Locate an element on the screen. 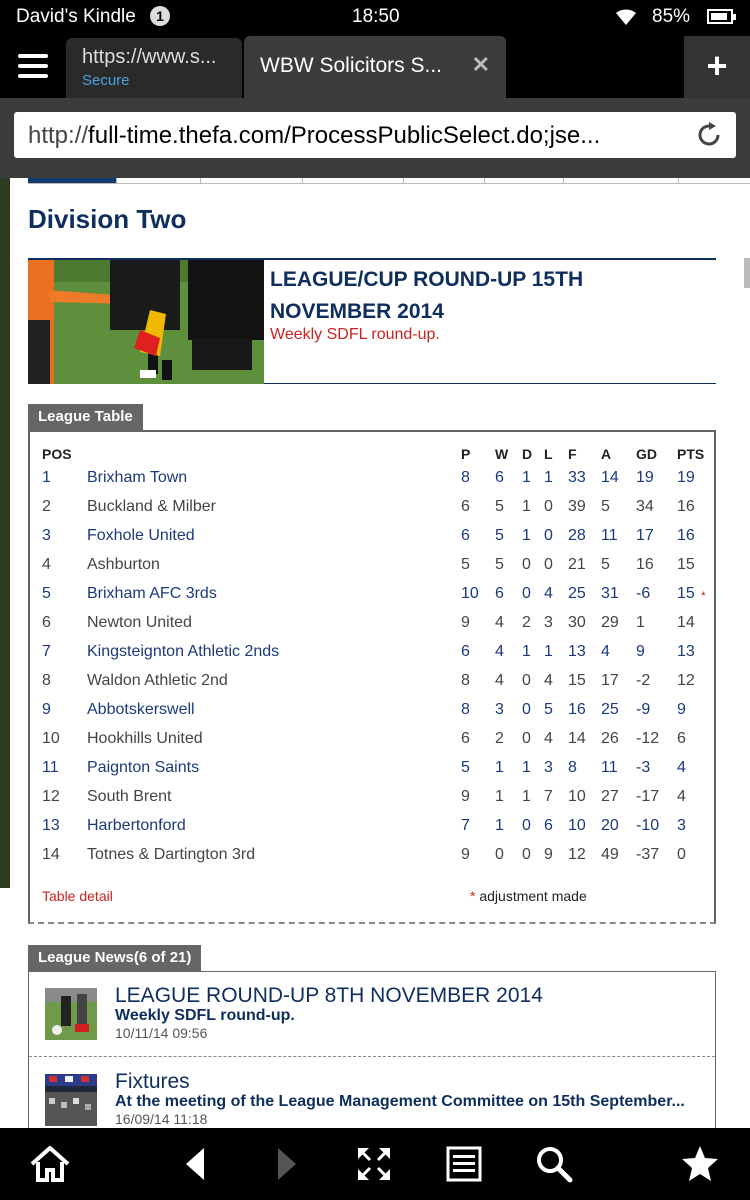 The width and height of the screenshot is (750, 1200). team-name: Brixham AFC 3rds is located at coordinates (152, 594).